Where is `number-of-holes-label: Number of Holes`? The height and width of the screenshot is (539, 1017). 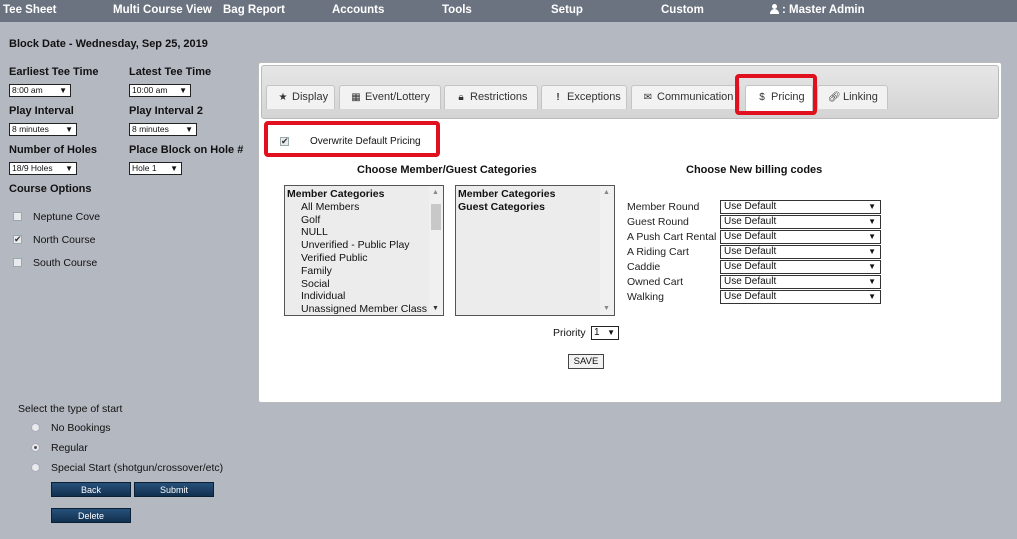 number-of-holes-label: Number of Holes is located at coordinates (53, 150).